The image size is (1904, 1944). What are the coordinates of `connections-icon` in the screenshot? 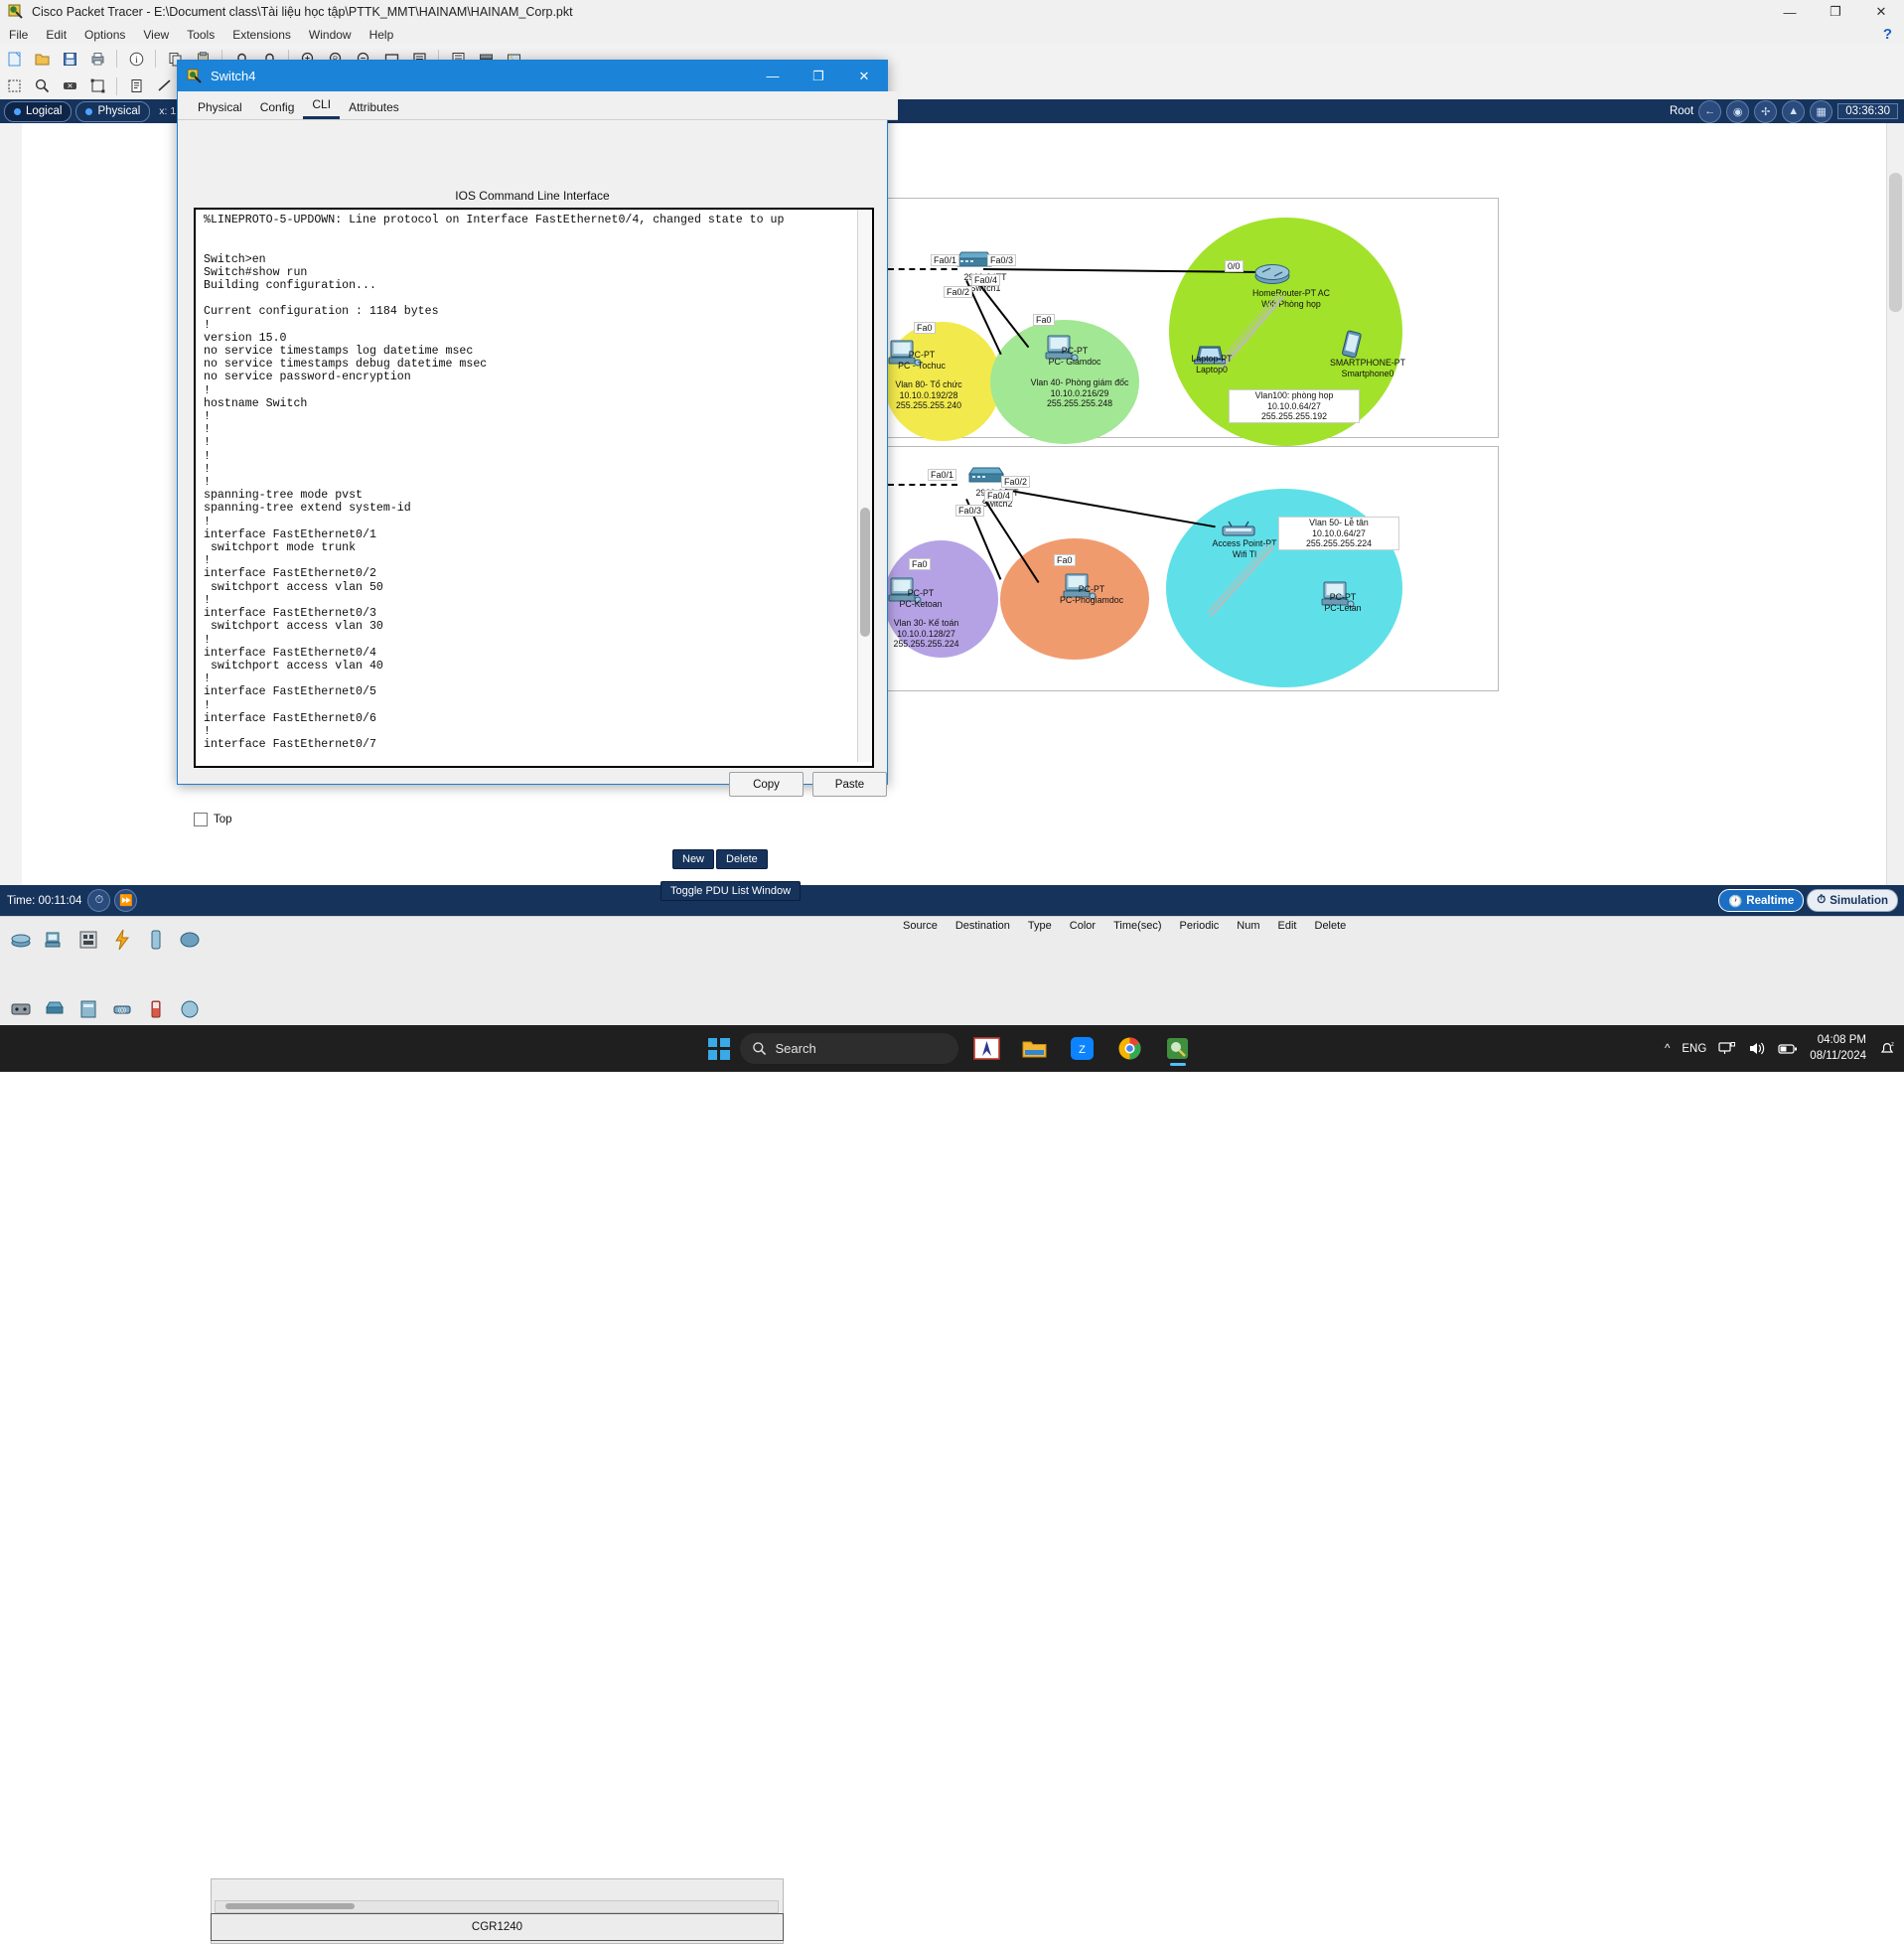 It's located at (122, 940).